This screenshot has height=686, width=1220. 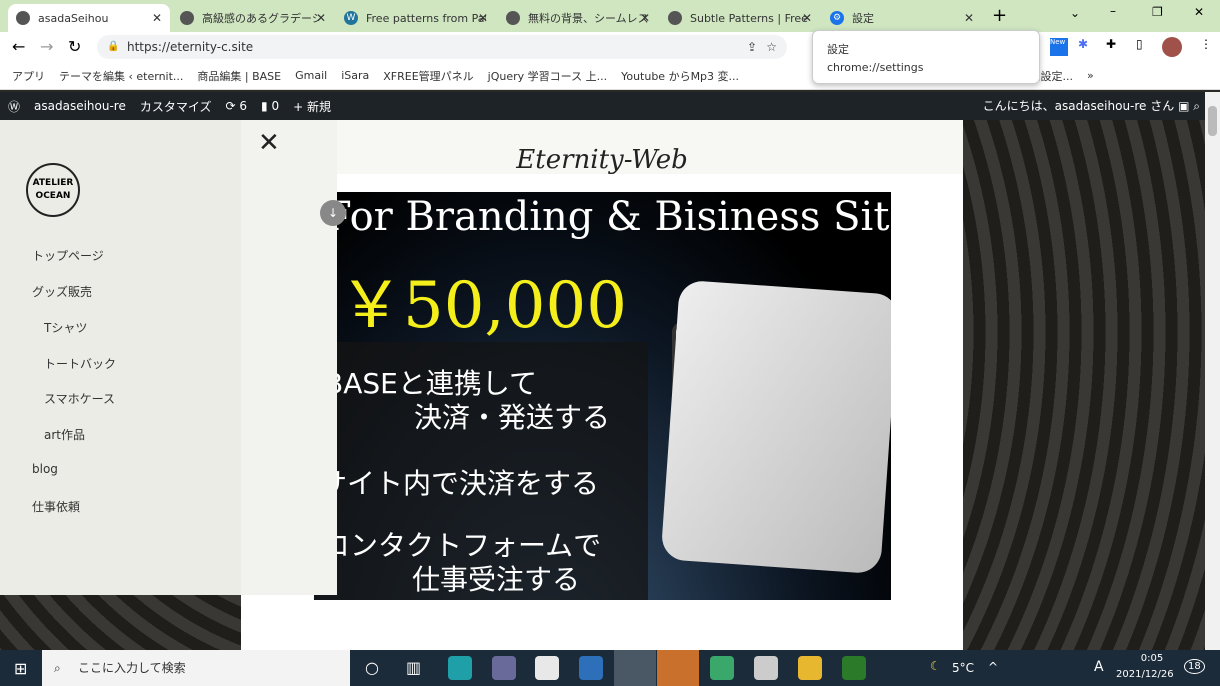 I want to click on notification-center-icon: 18, so click(x=1194, y=666).